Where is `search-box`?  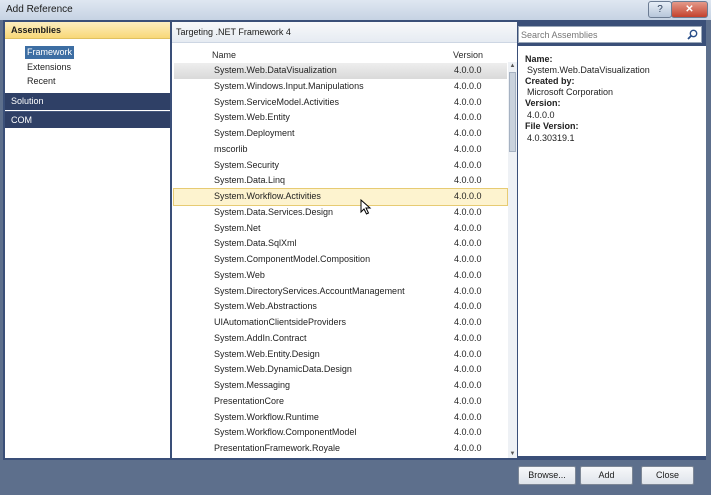 search-box is located at coordinates (610, 34).